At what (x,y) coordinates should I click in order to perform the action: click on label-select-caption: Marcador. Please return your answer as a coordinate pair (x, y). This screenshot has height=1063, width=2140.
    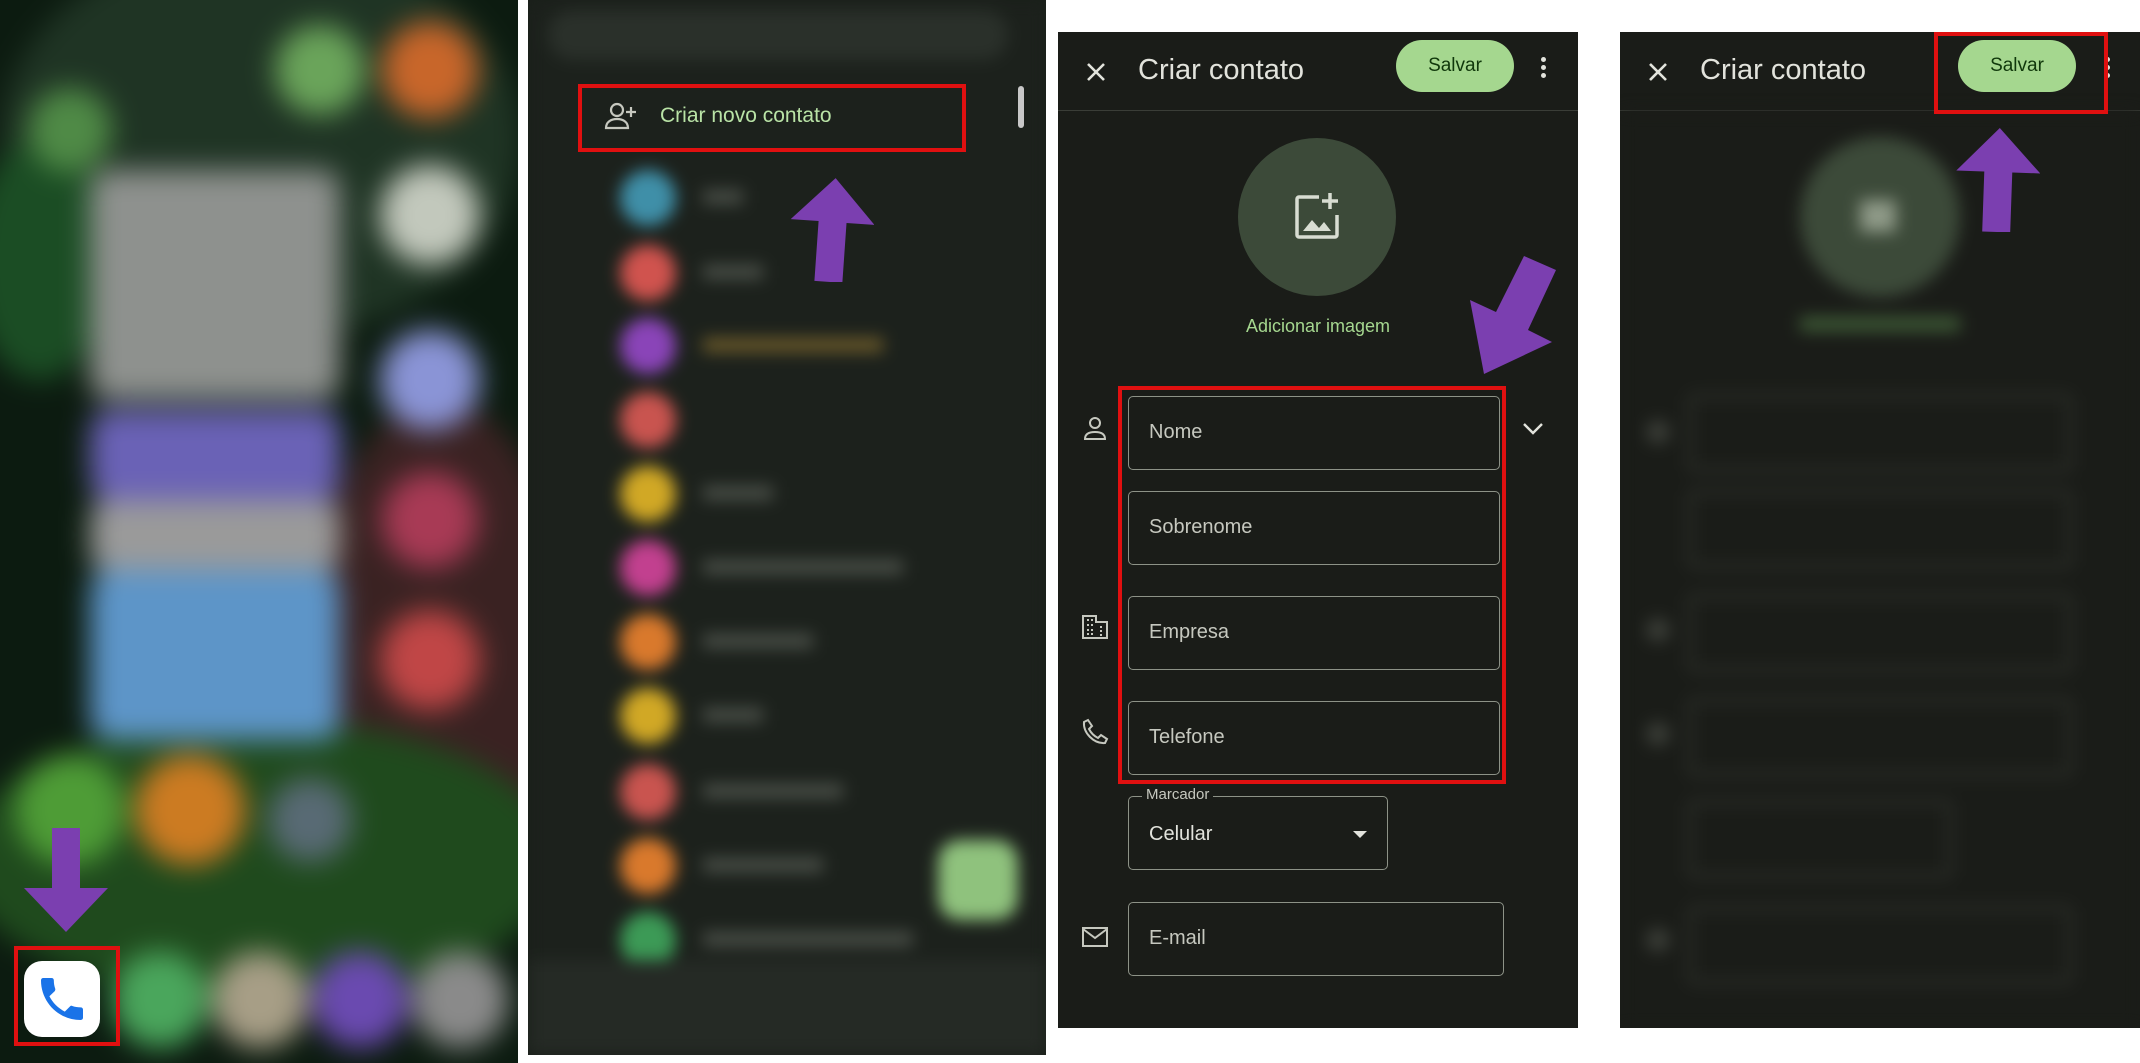
    Looking at the image, I should click on (1178, 794).